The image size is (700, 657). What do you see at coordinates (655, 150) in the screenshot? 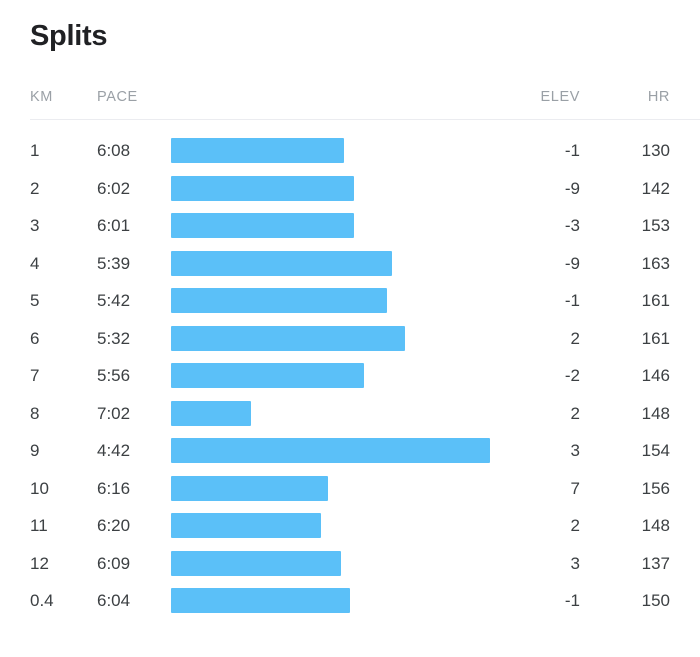
I see `cell-hr: 130` at bounding box center [655, 150].